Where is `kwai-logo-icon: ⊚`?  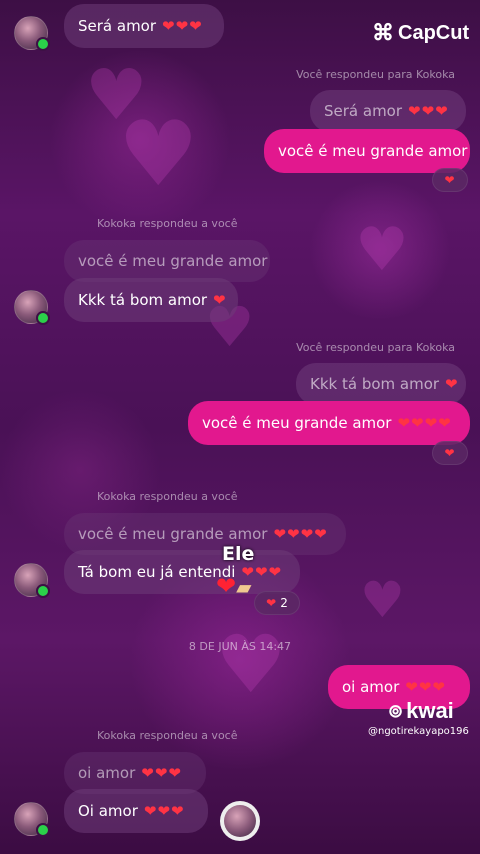 kwai-logo-icon: ⊚ is located at coordinates (396, 710).